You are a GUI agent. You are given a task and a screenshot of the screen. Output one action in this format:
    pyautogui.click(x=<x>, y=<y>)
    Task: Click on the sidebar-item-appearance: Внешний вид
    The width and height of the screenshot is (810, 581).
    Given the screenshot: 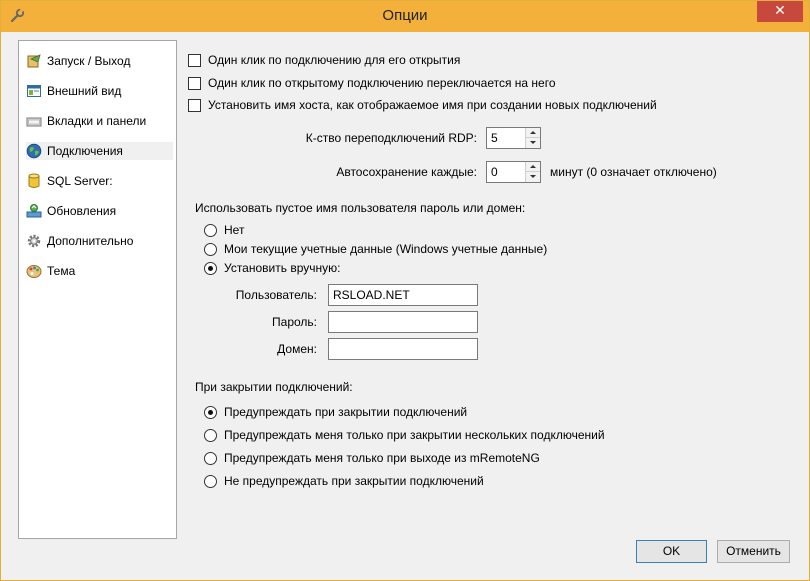 What is the action you would take?
    pyautogui.click(x=99, y=91)
    